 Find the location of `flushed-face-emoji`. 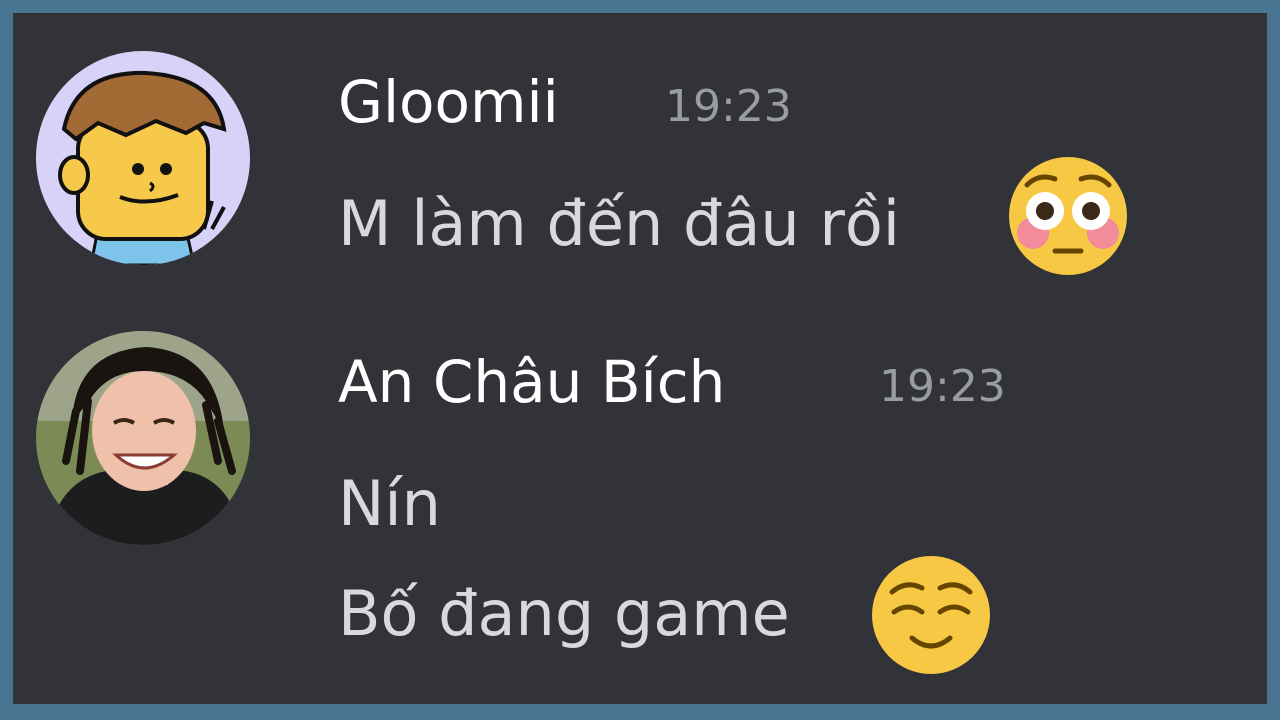

flushed-face-emoji is located at coordinates (1068, 218).